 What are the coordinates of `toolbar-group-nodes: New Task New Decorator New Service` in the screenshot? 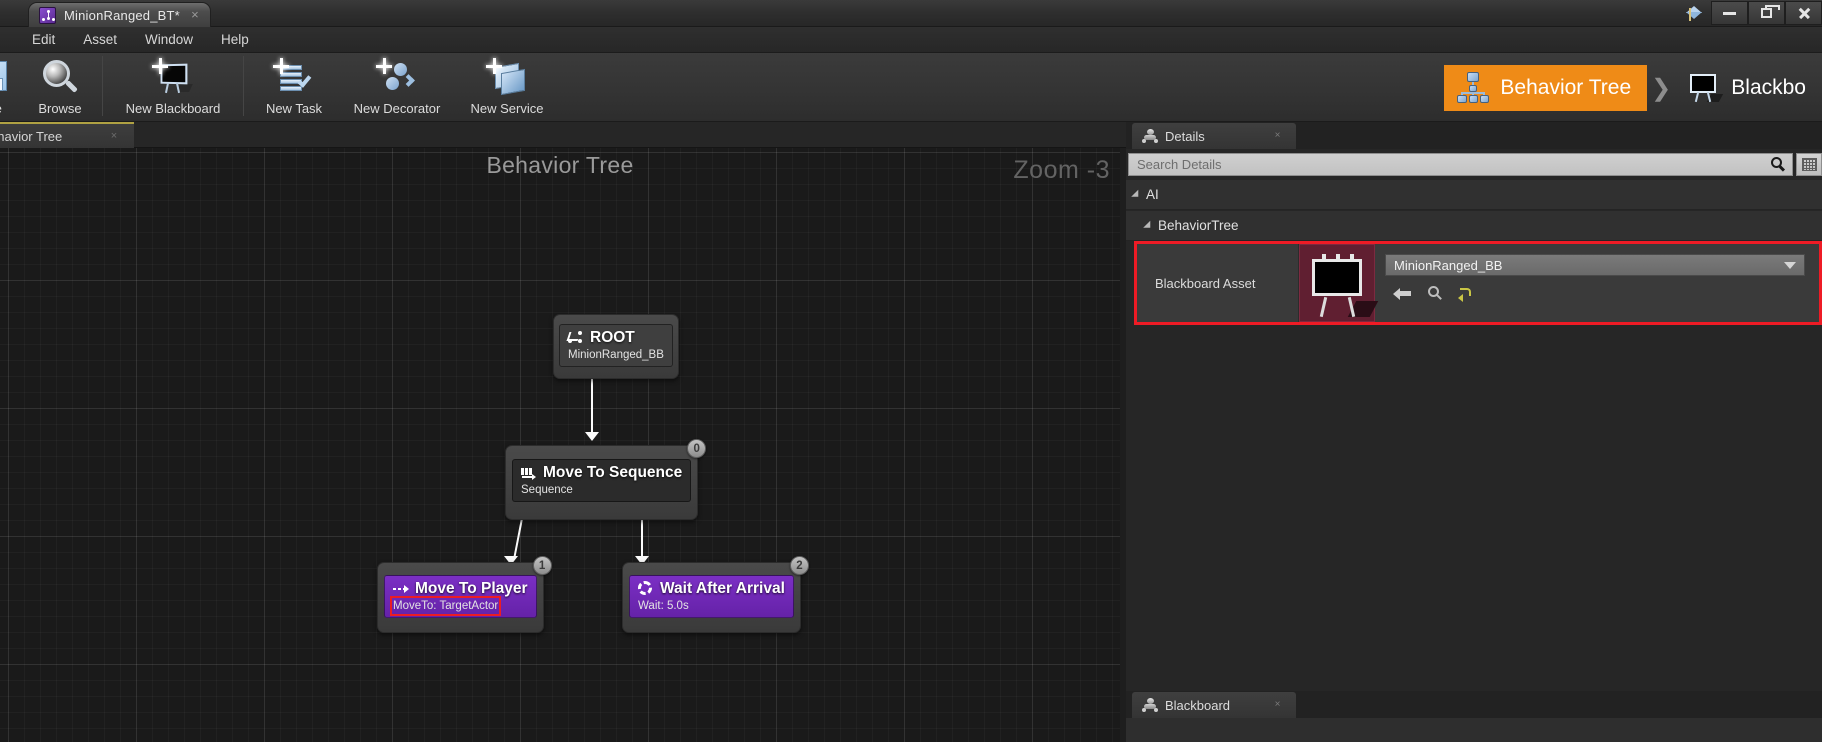 It's located at (404, 87).